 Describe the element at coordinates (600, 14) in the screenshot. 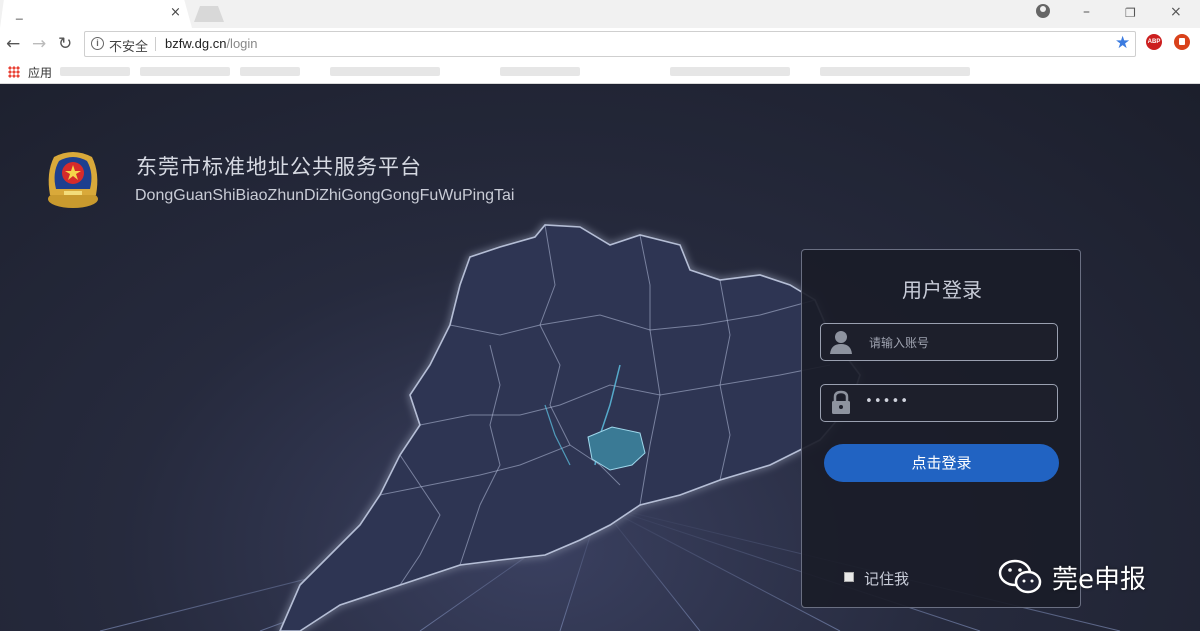

I see `browser-tab-strip: _ × – ❐ ×` at that location.